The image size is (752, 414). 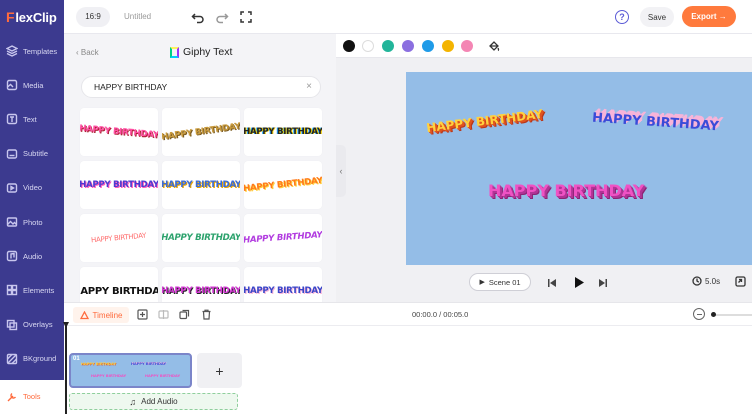 What do you see at coordinates (657, 17) in the screenshot?
I see `save-button: Save` at bounding box center [657, 17].